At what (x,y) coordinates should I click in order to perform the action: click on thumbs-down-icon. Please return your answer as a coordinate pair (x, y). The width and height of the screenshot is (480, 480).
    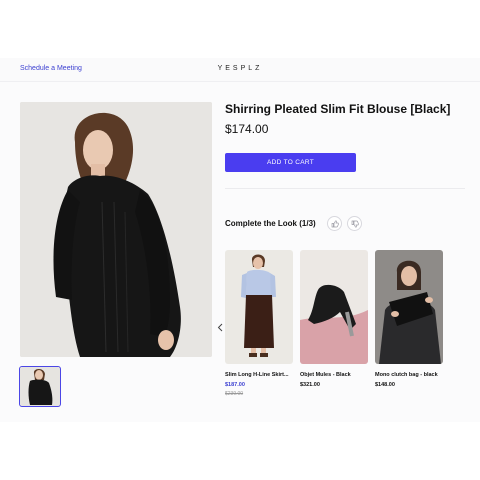
    Looking at the image, I should click on (355, 224).